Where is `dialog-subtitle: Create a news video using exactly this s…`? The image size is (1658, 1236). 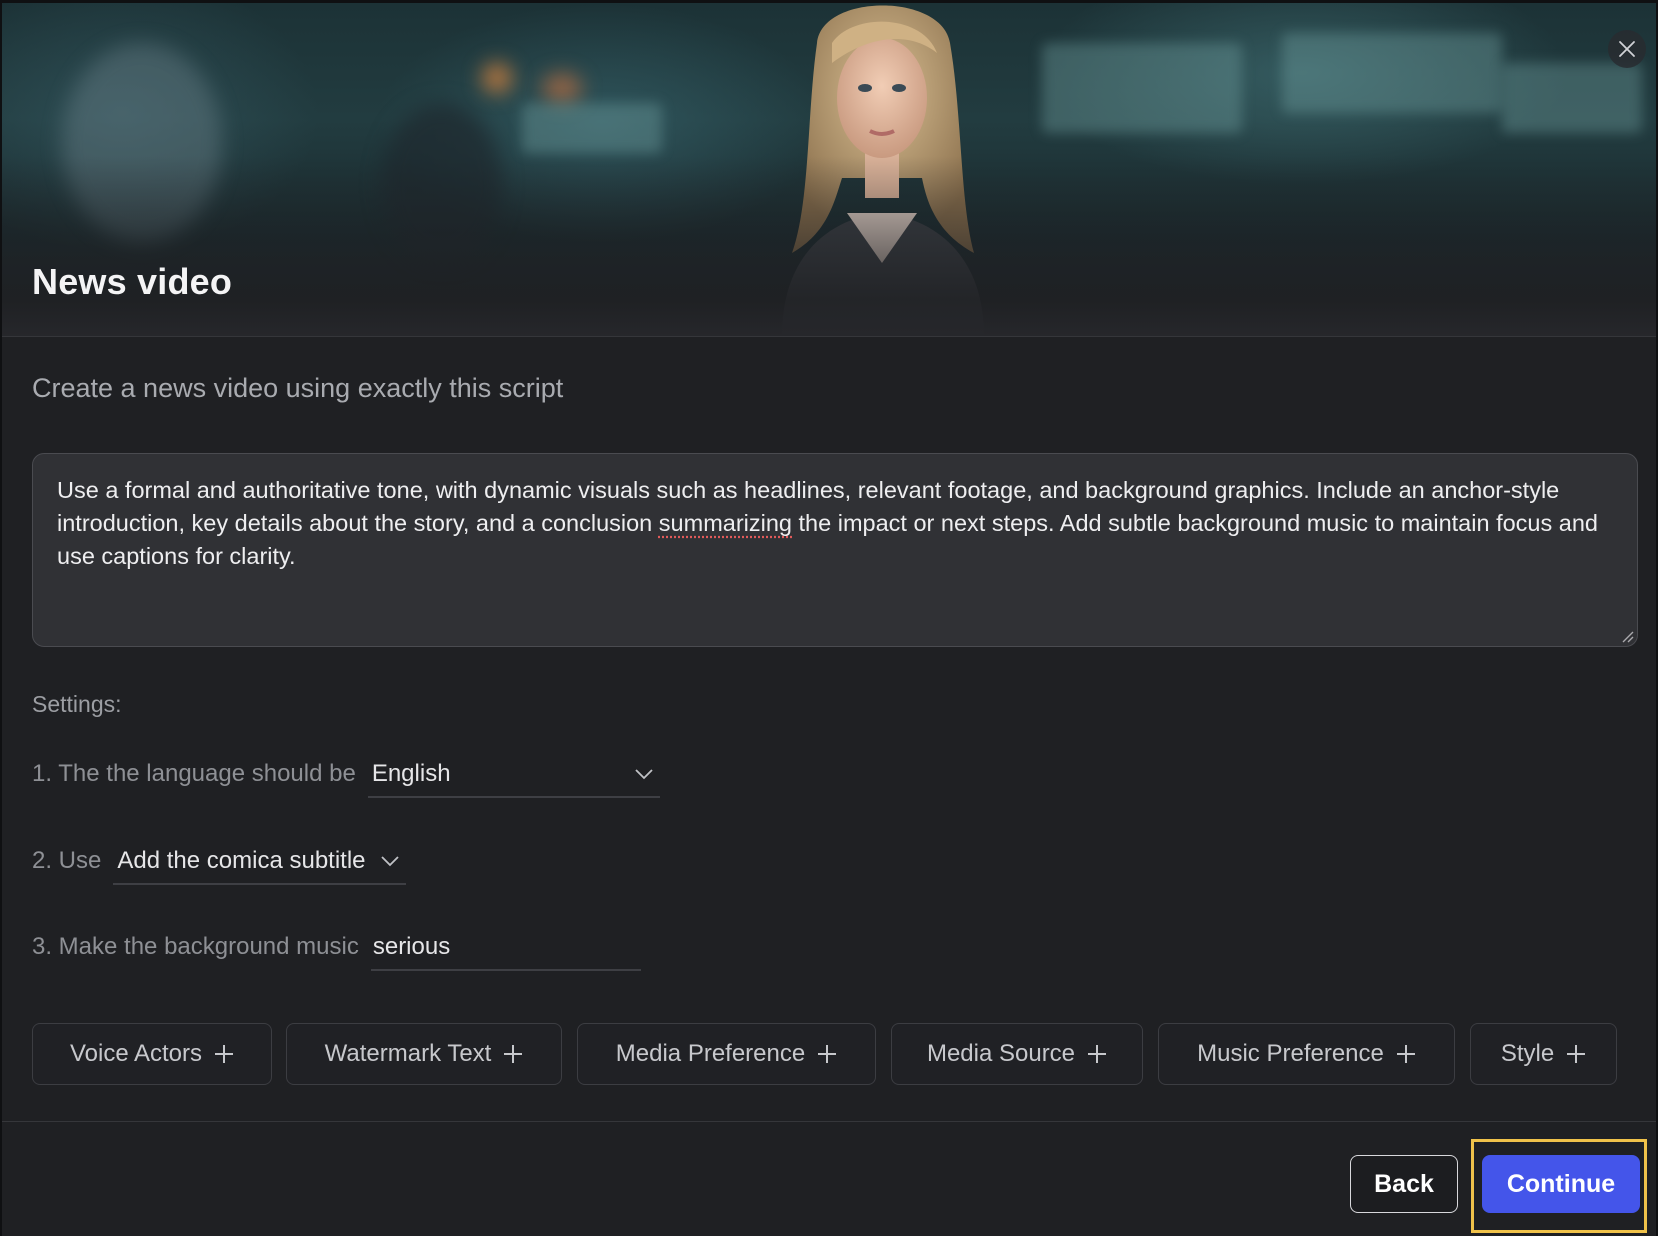 dialog-subtitle: Create a news video using exactly this s… is located at coordinates (298, 388).